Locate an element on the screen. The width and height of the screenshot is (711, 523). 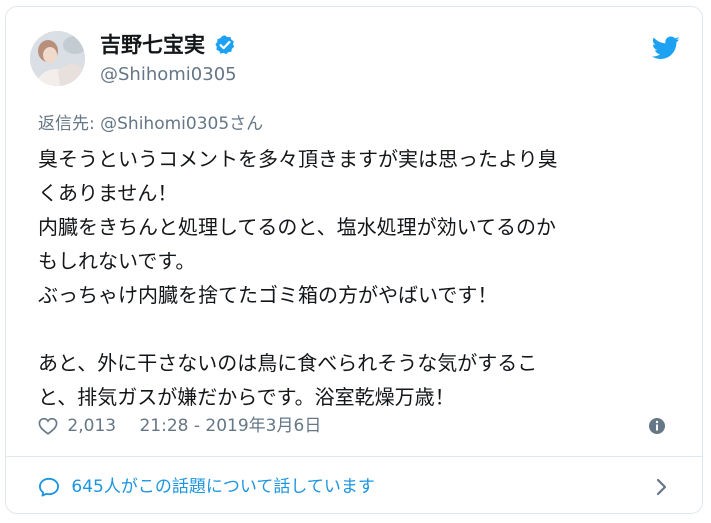
author-handle: @Shihomi0305 is located at coordinates (168, 75).